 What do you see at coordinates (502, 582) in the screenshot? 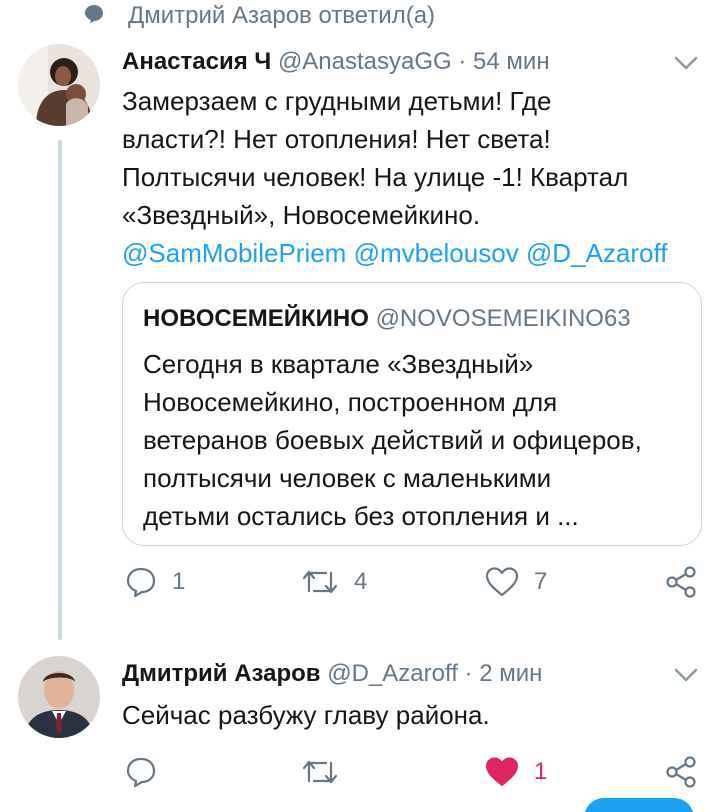
I see `heart-icon` at bounding box center [502, 582].